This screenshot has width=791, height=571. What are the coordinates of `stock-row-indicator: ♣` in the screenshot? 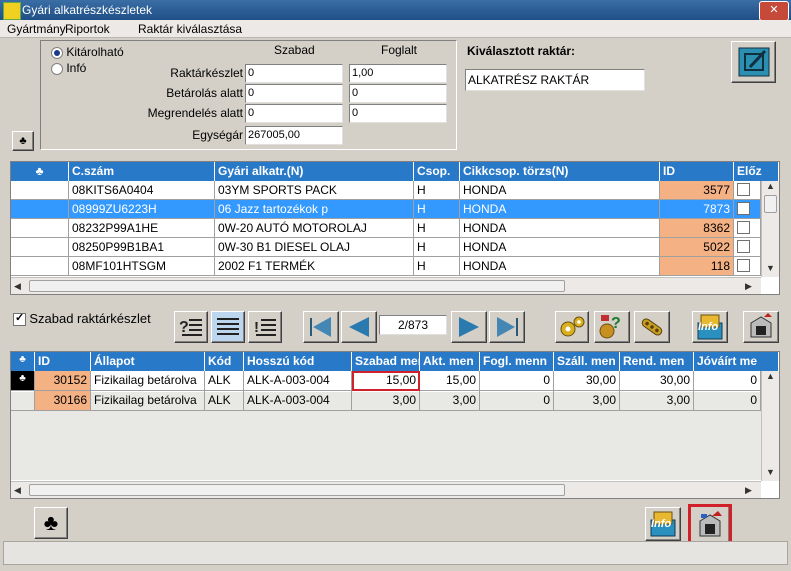 It's located at (23, 381).